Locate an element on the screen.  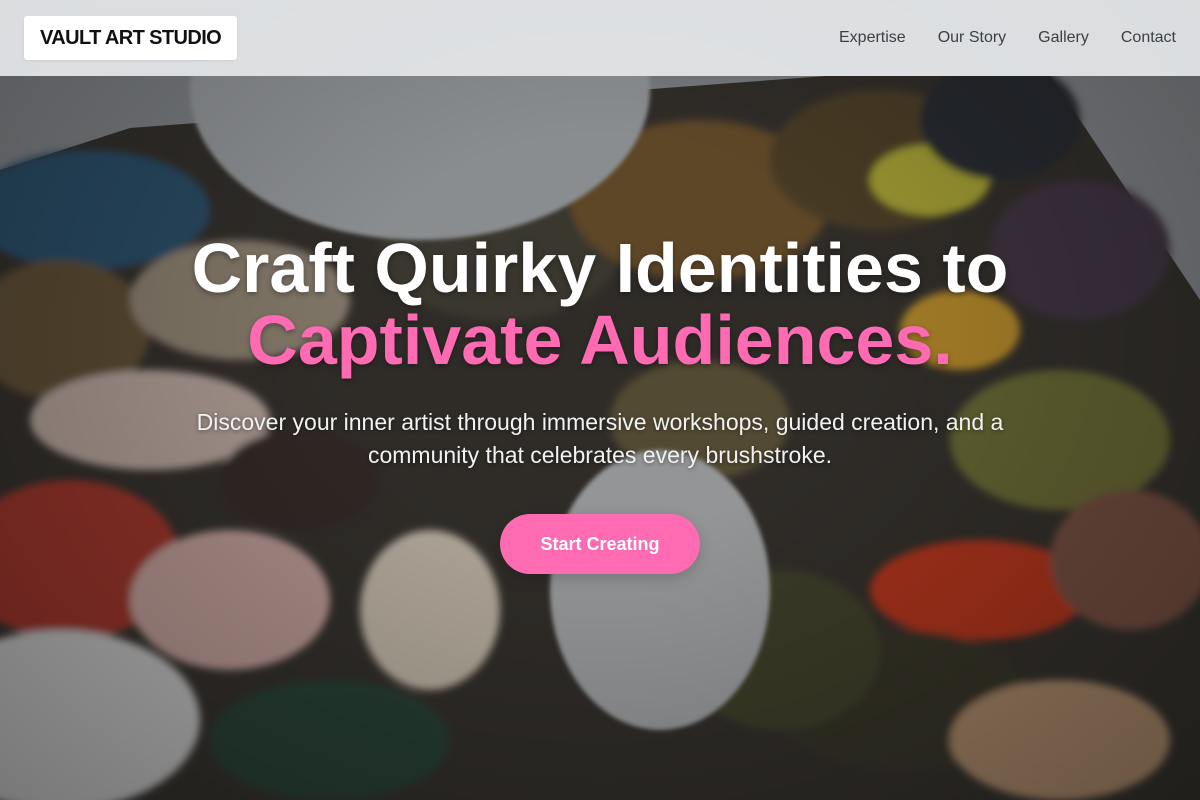
nav-link-our-story: Our Story is located at coordinates (972, 38).